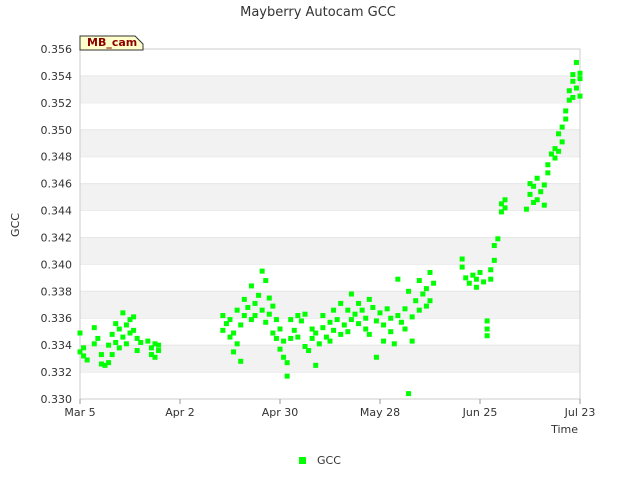 The width and height of the screenshot is (640, 480). Describe the element at coordinates (57, 157) in the screenshot. I see `y-tick-label: 0.348` at that location.